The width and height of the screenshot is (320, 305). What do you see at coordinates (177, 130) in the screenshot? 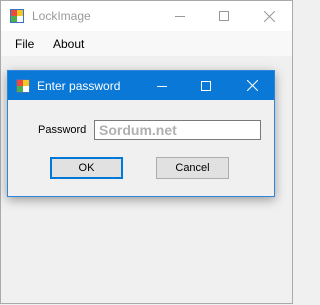
I see `password-input` at bounding box center [177, 130].